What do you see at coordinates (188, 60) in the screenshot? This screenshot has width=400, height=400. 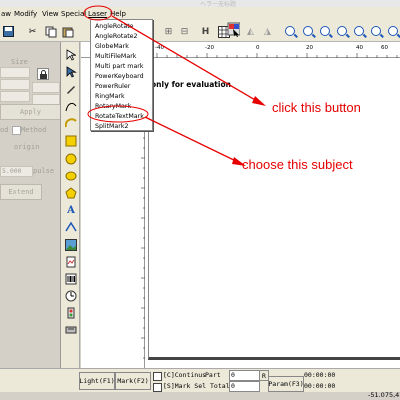 I see `arrow-to-laser` at bounding box center [188, 60].